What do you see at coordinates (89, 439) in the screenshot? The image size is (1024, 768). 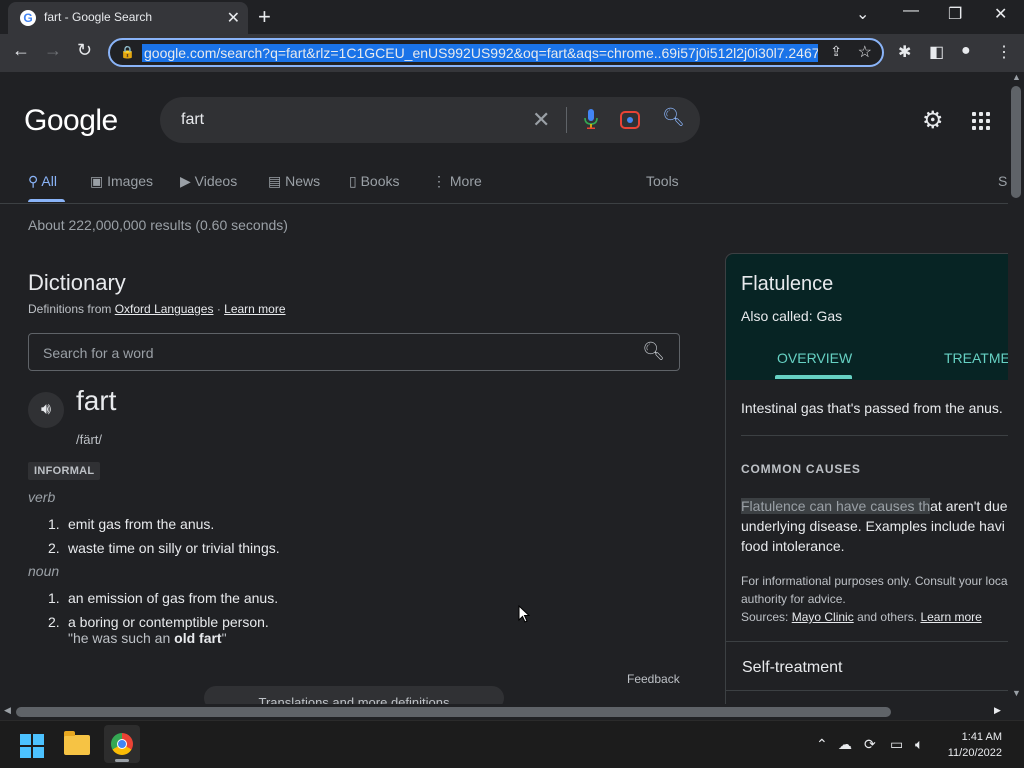 I see `phonetic: /färt/` at bounding box center [89, 439].